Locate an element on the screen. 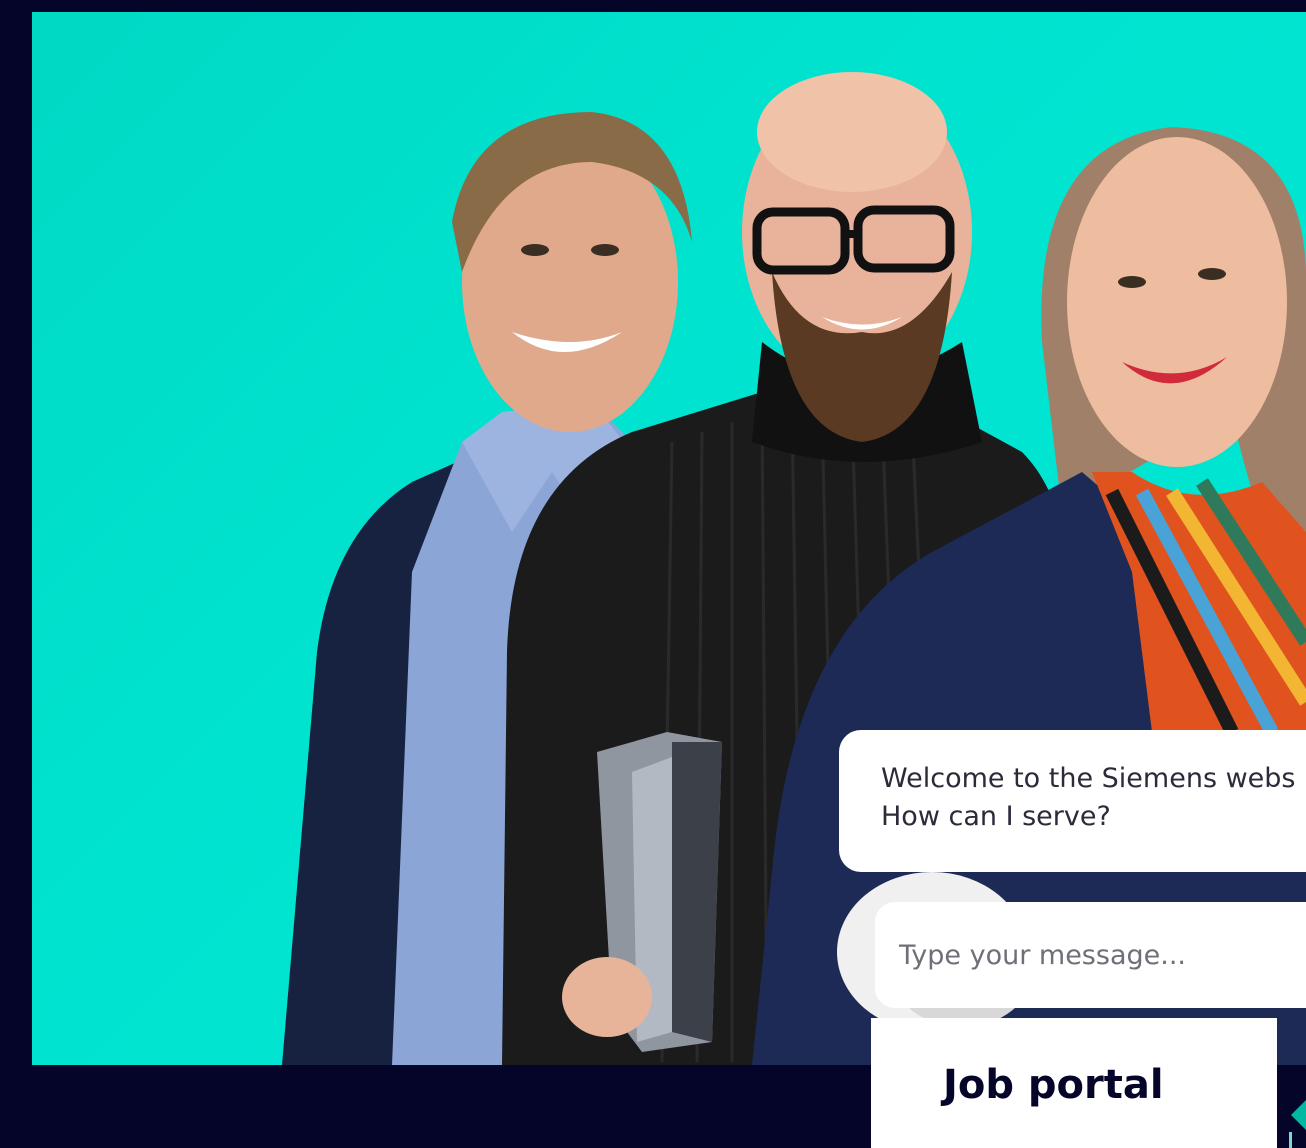 The height and width of the screenshot is (1148, 1306). arrow-icon is located at coordinates (1297, 1124).